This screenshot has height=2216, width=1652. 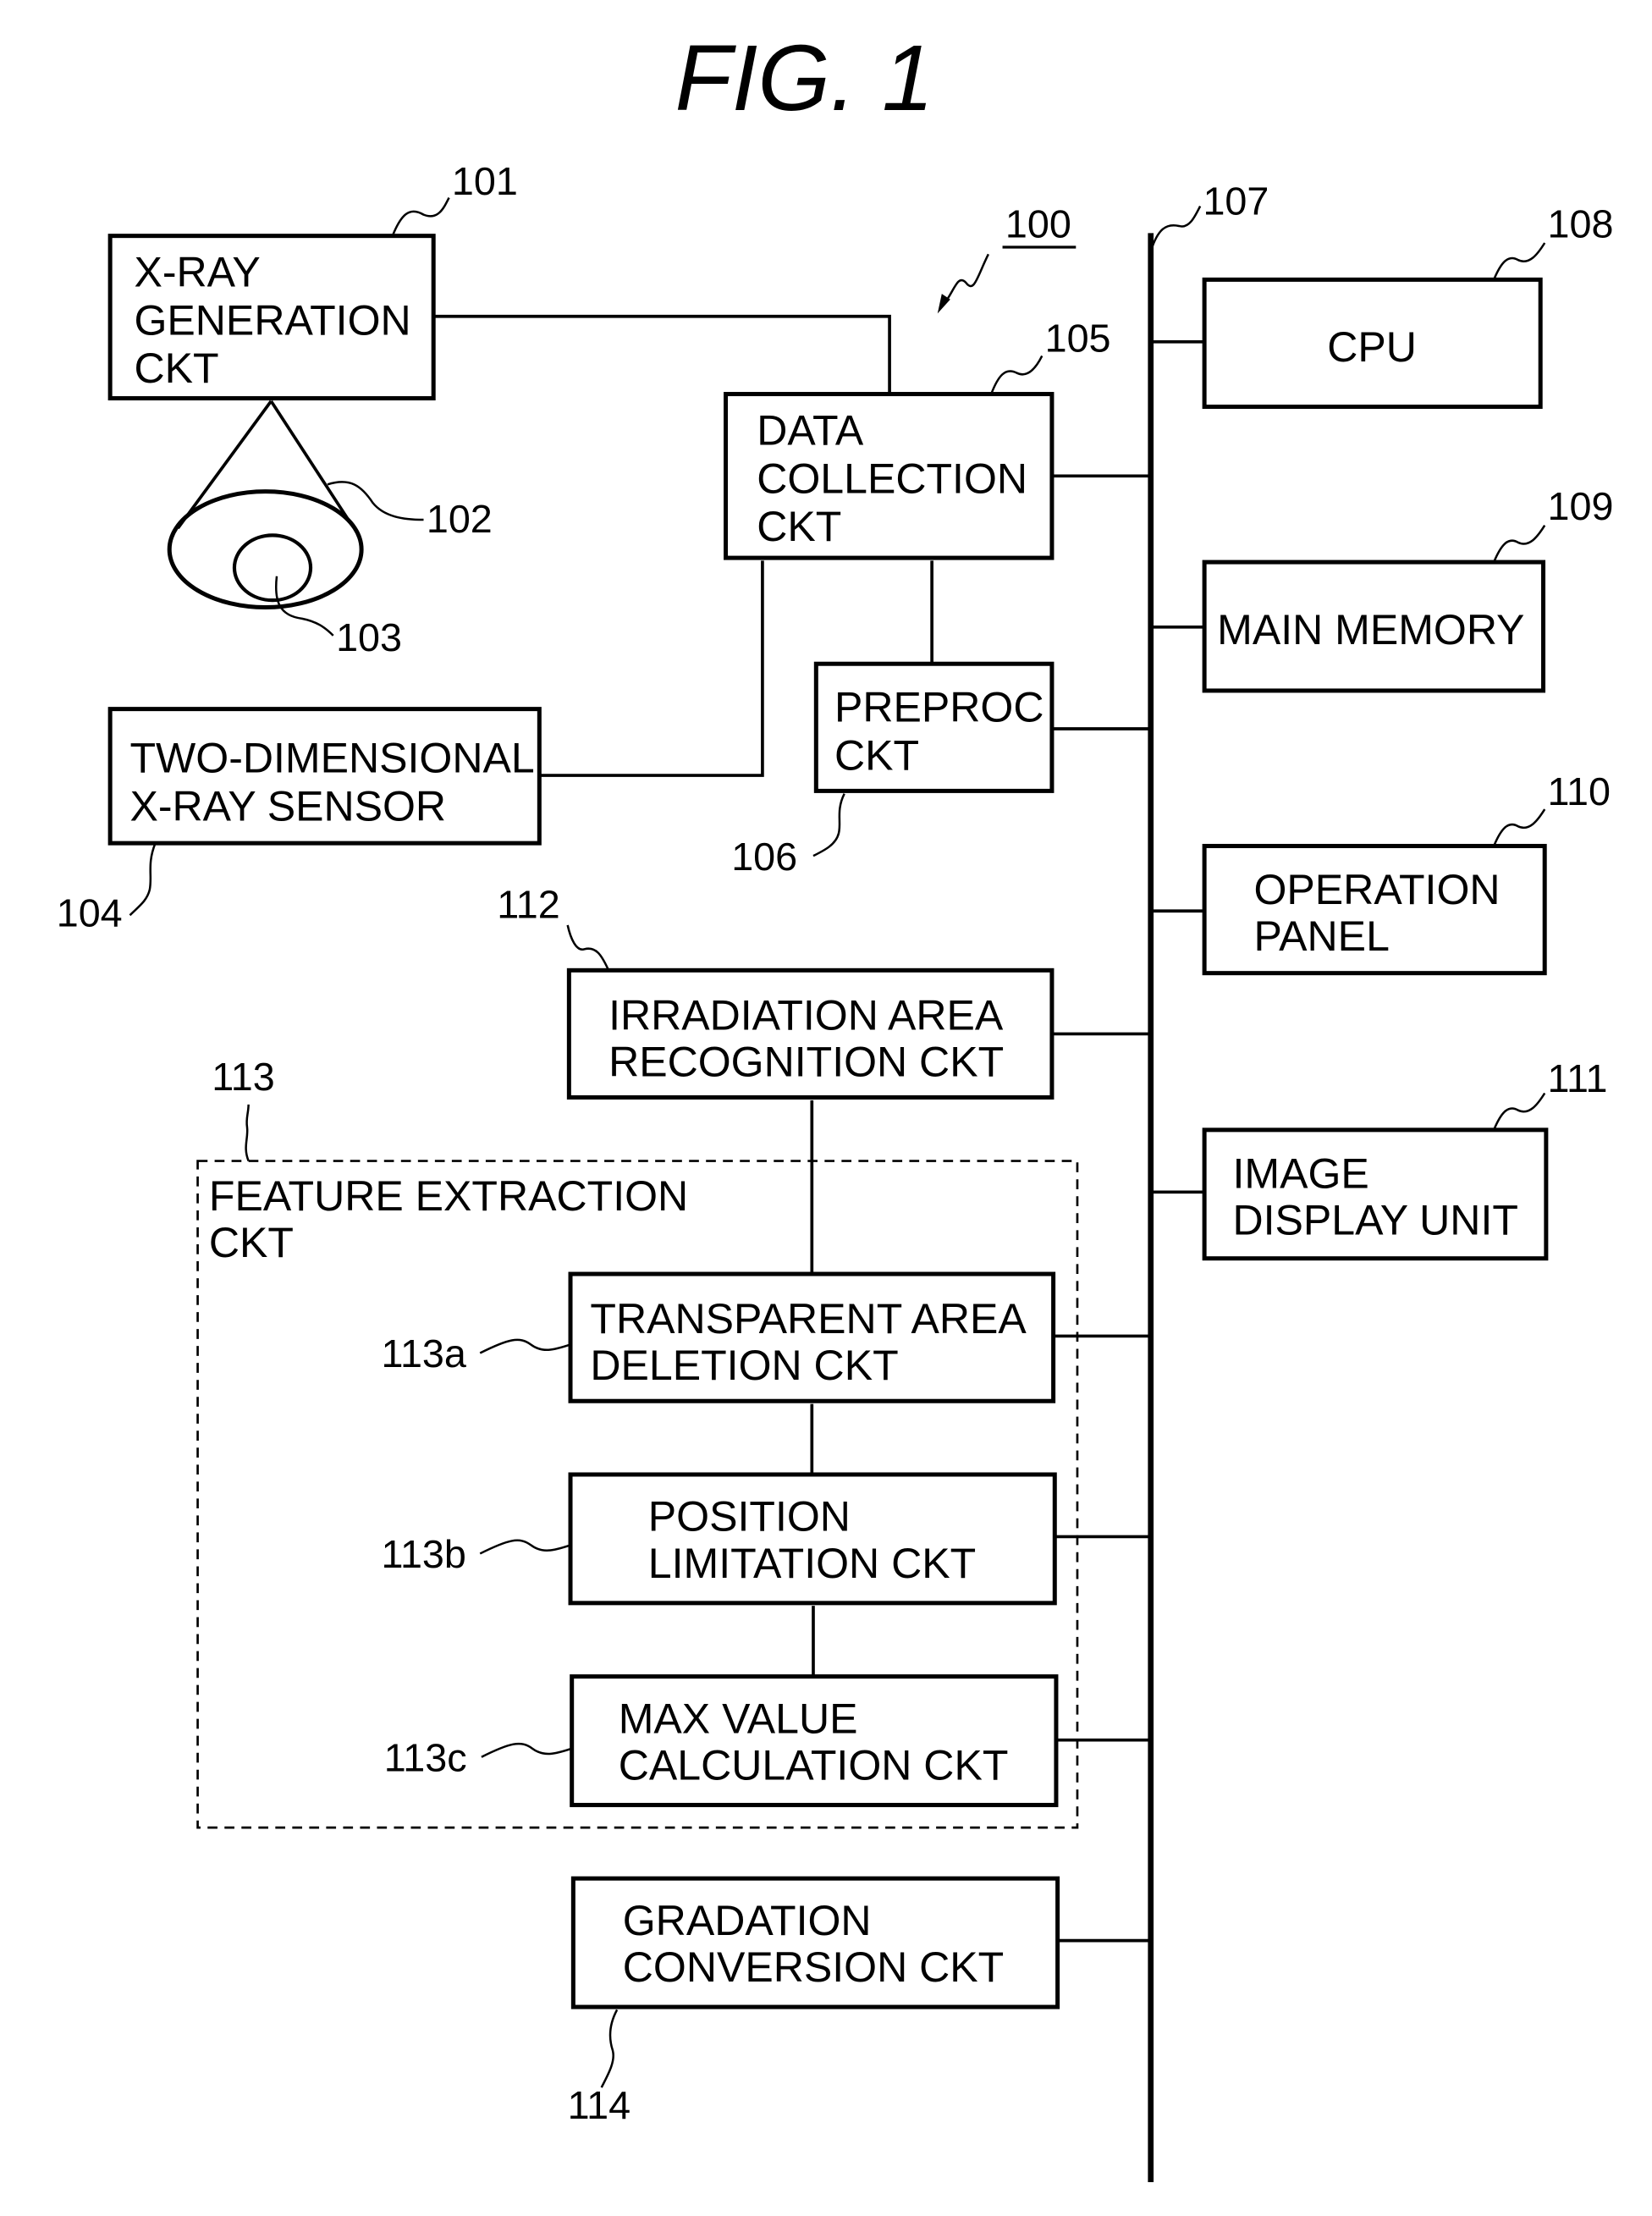 I want to click on block-label: OPERATION, so click(x=1377, y=889).